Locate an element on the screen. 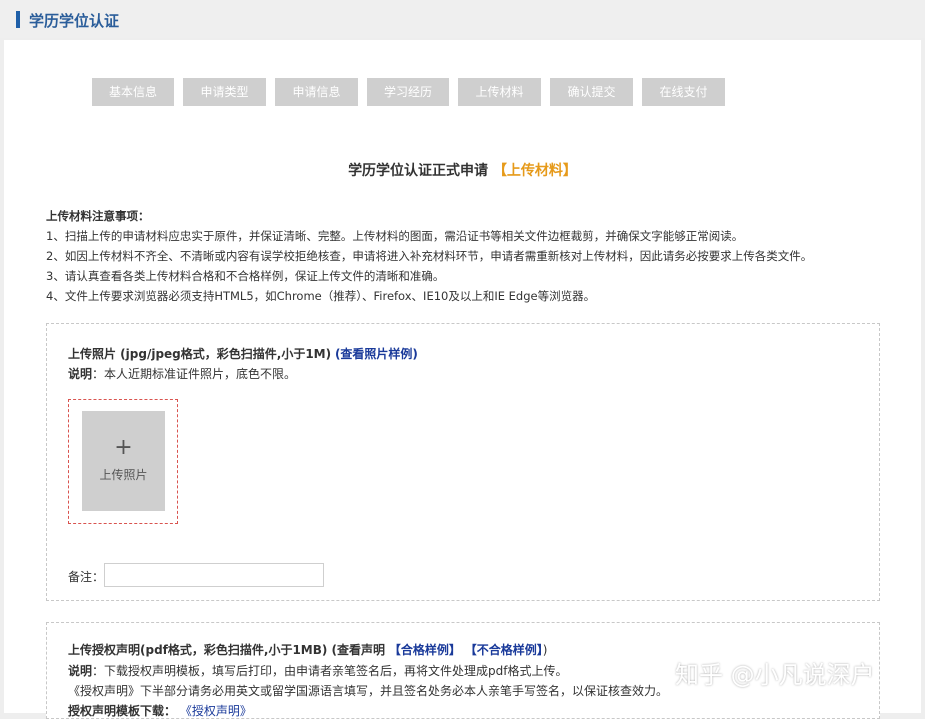 The width and height of the screenshot is (925, 719). auth-download-line: 授权声明模板下载： 《授权声明》 is located at coordinates (160, 710).